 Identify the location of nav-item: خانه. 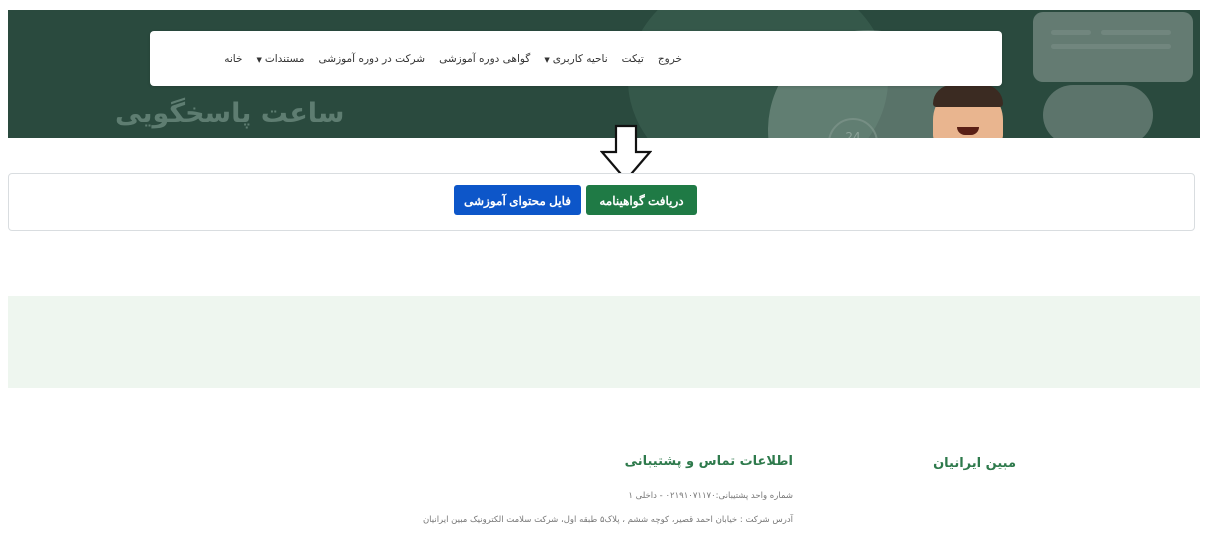
(233, 59).